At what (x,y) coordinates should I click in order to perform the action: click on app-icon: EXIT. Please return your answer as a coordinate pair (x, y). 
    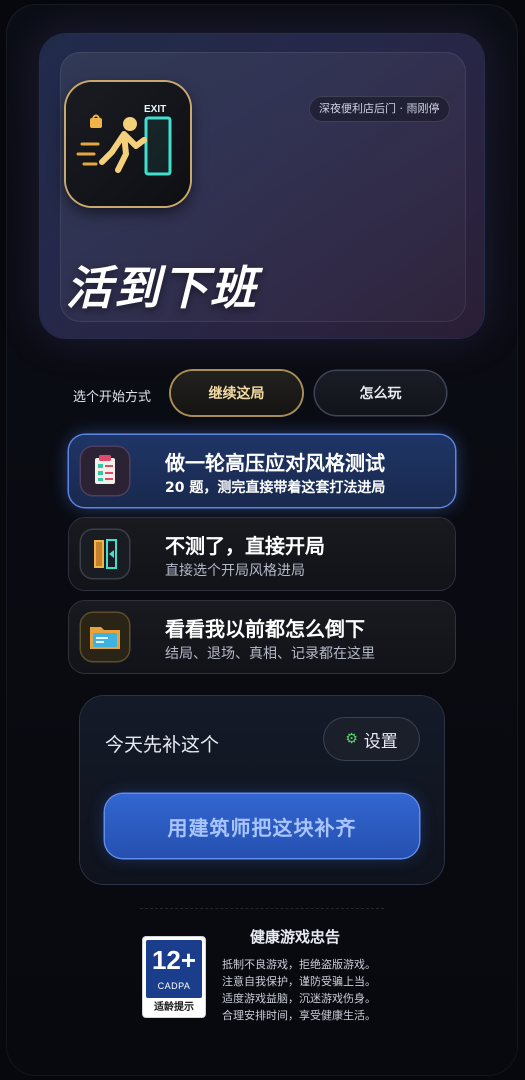
    Looking at the image, I should click on (128, 144).